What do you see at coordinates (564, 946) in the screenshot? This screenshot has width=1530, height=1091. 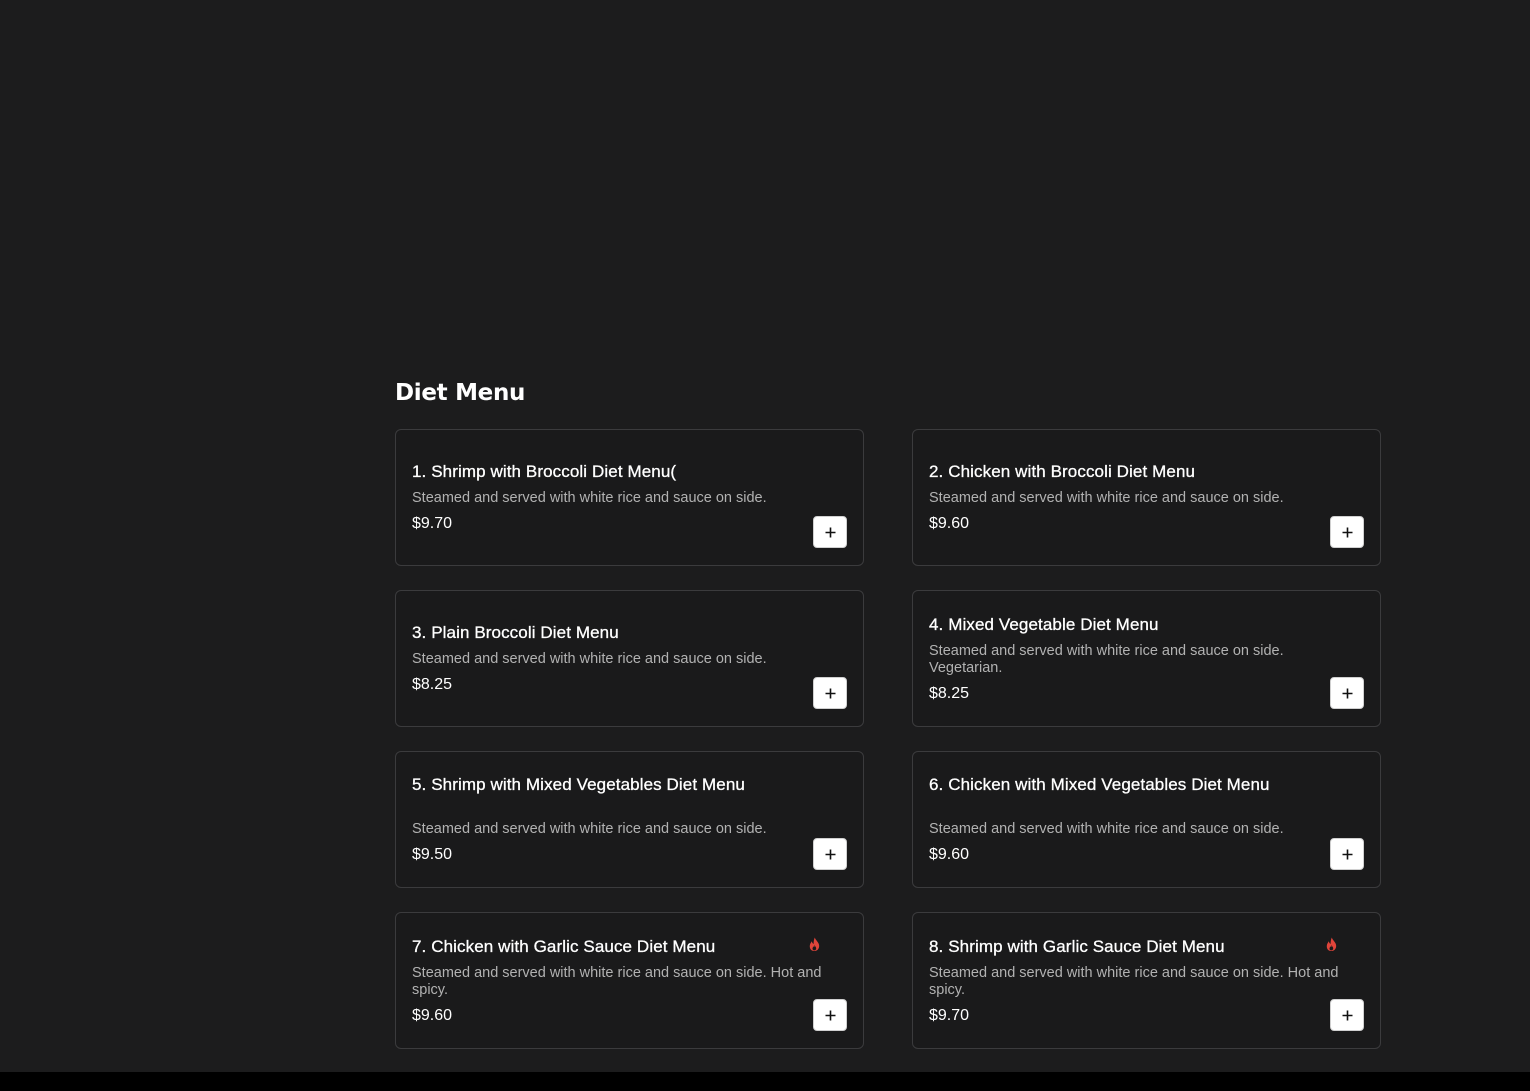 I see `menu-item-name: 7. Chicken with Garlic Sauce Diet Menu` at bounding box center [564, 946].